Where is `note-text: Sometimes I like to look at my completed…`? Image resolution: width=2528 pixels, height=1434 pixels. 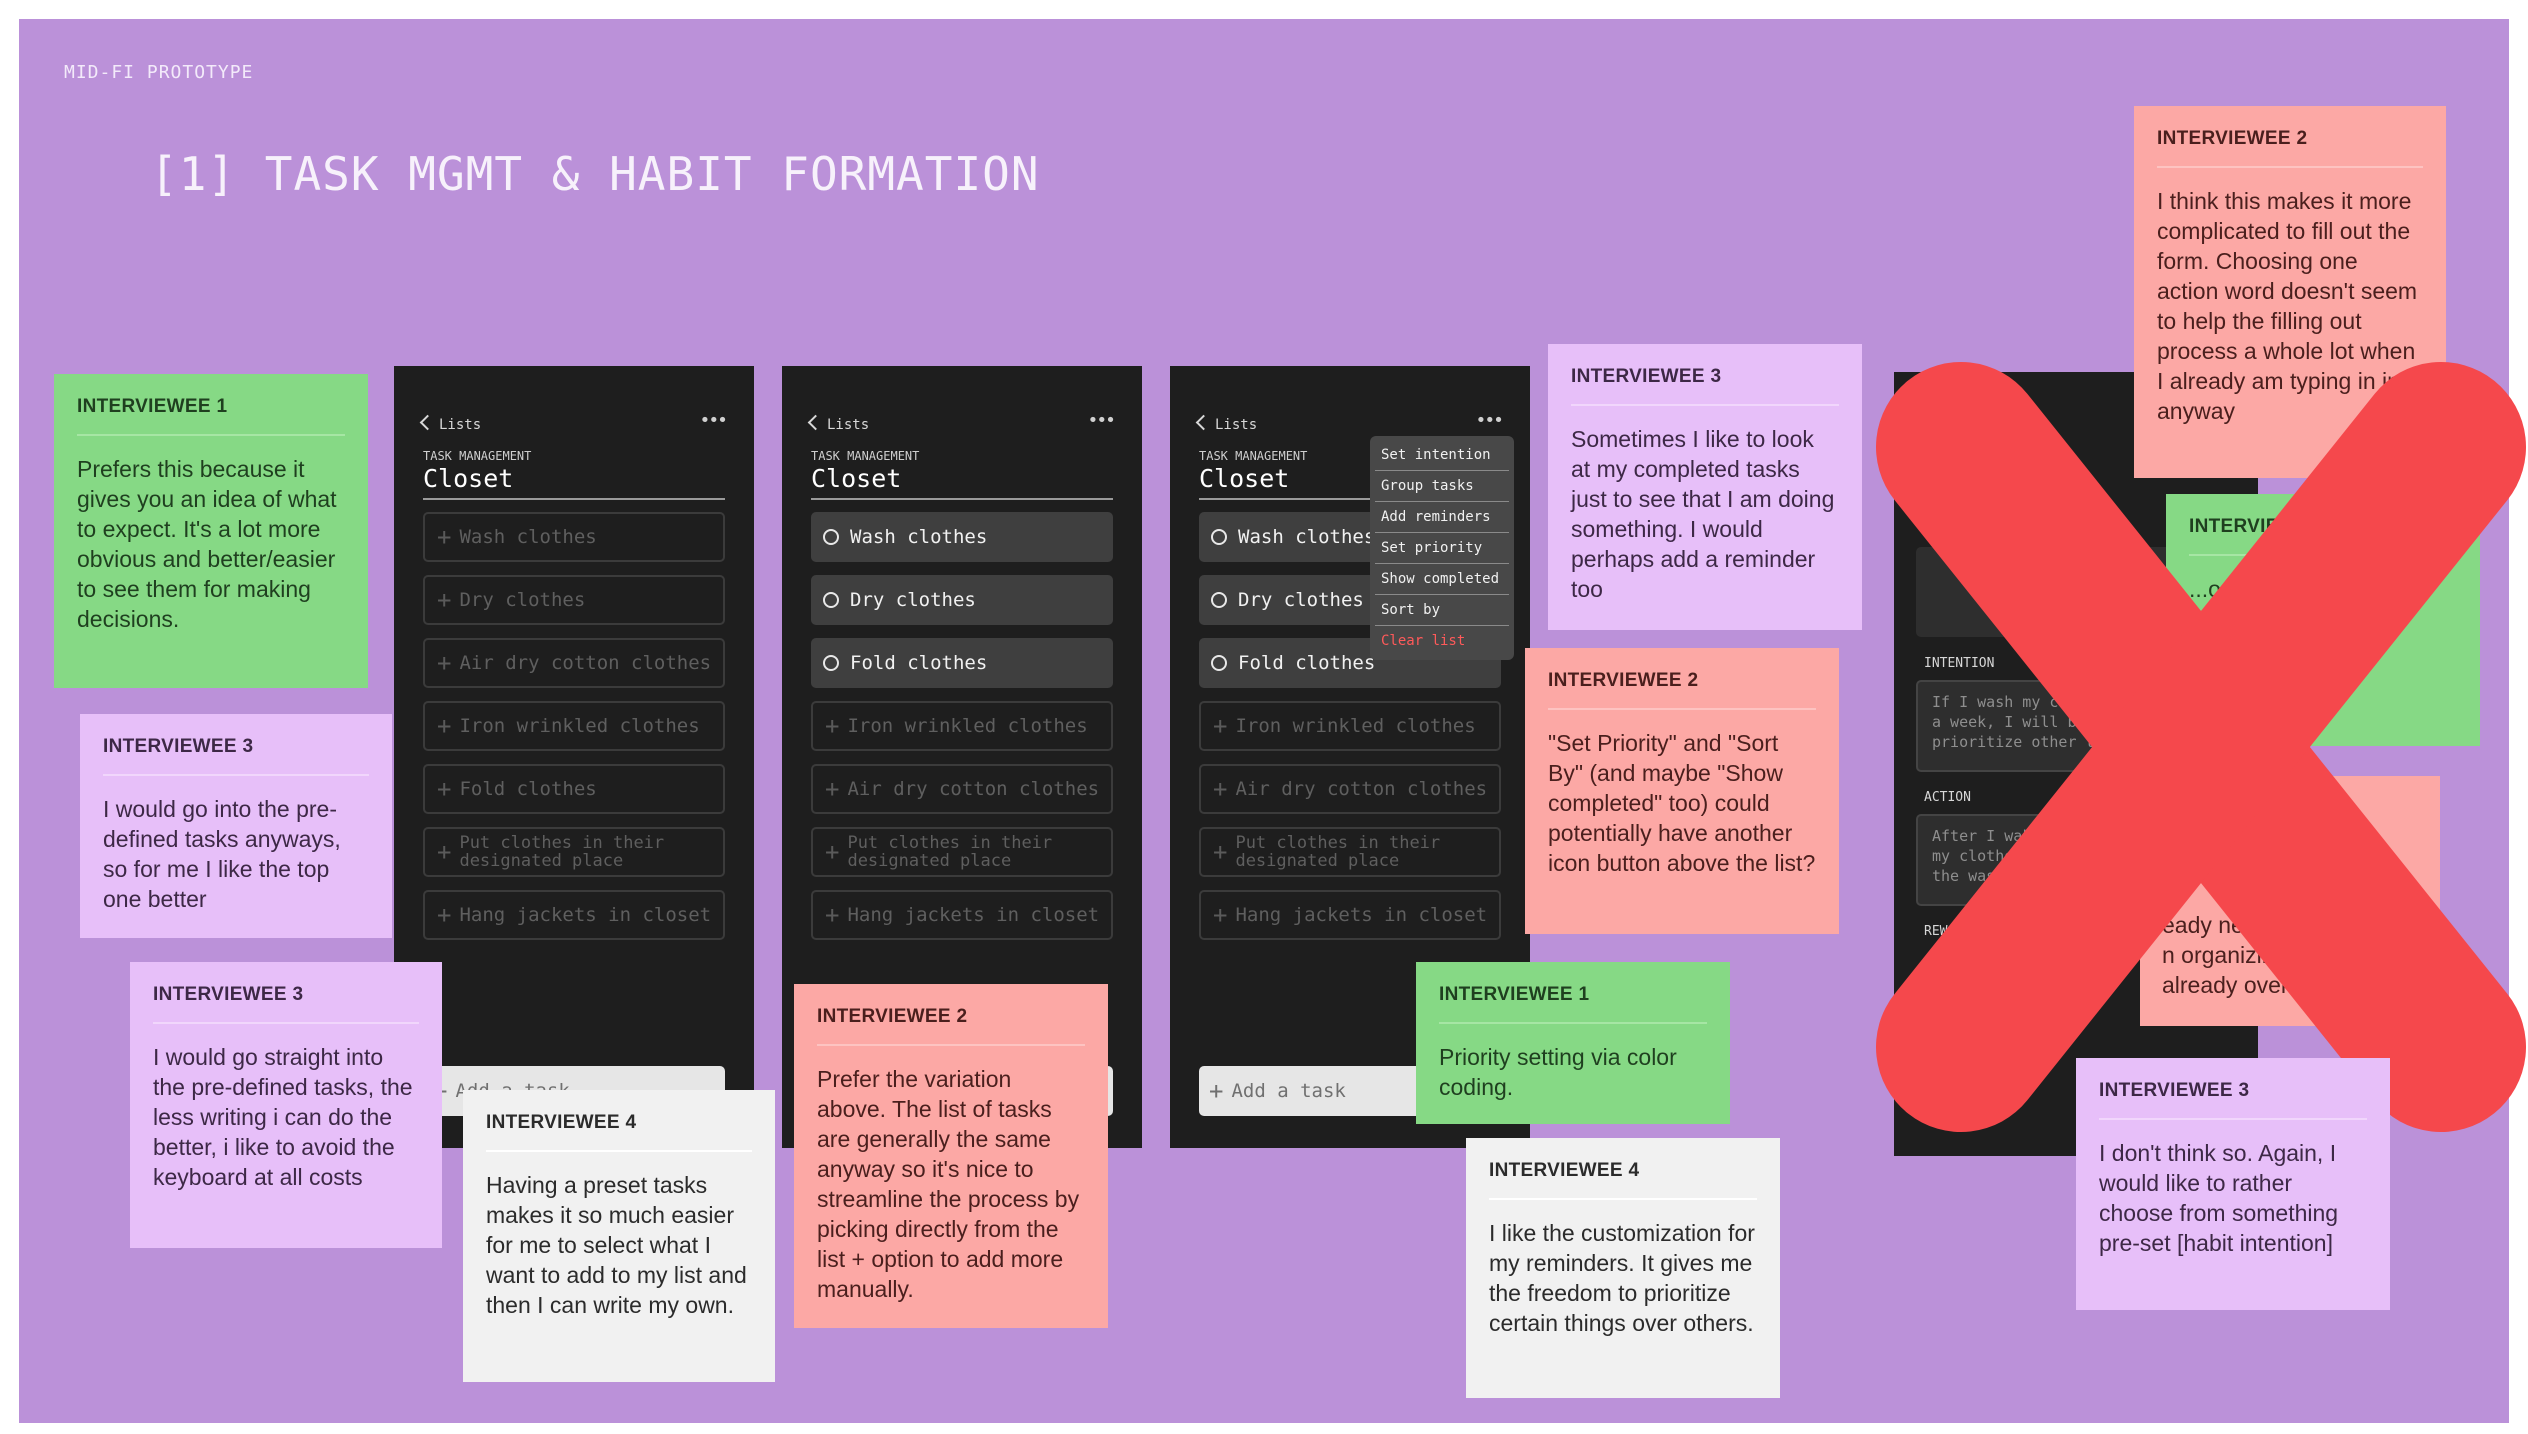
note-text: Sometimes I like to look at my completed… is located at coordinates (1703, 514).